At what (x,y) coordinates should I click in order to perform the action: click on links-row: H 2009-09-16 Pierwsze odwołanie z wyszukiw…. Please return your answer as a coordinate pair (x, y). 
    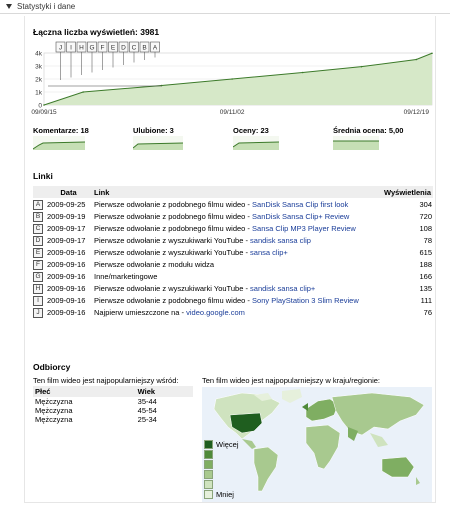
    Looking at the image, I should click on (233, 288).